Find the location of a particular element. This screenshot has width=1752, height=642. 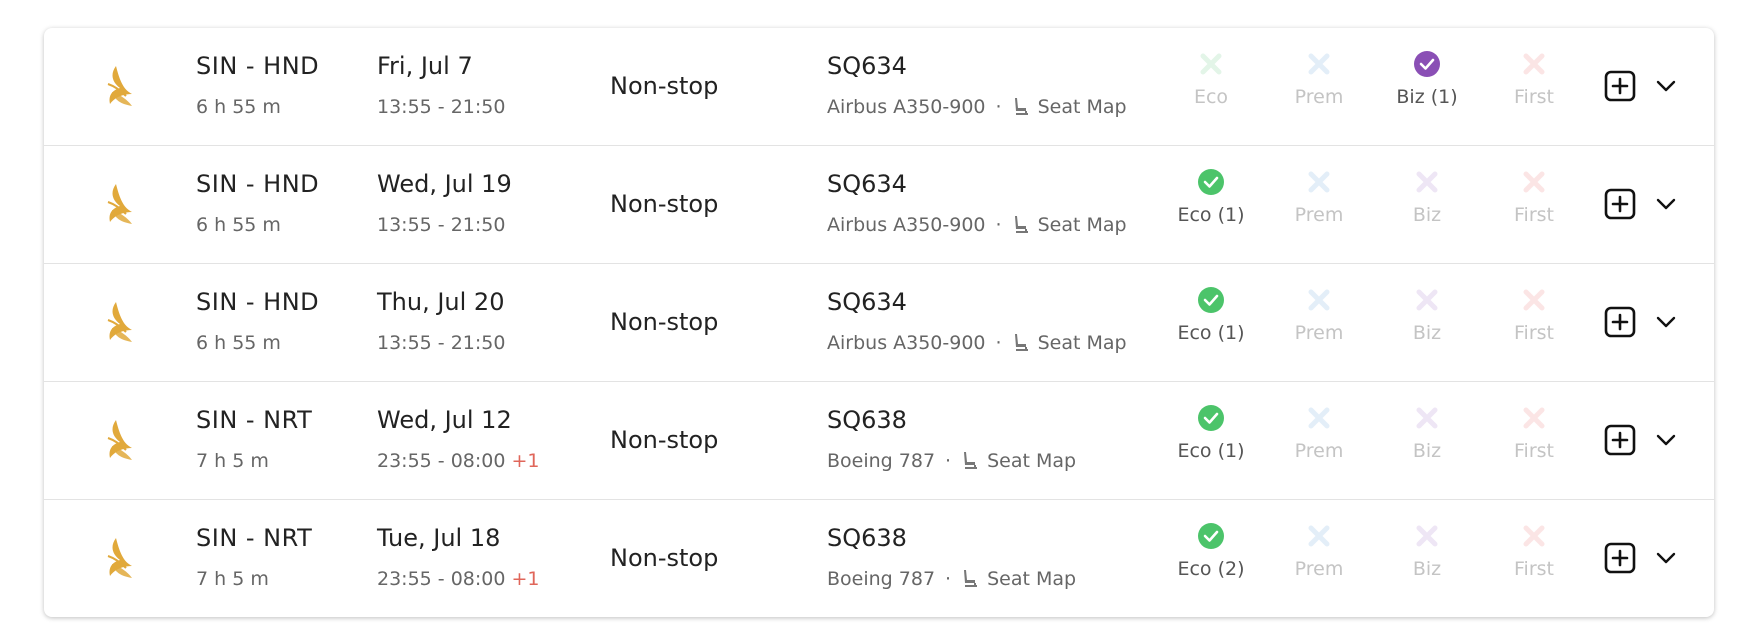

departure-date: Tue, Jul 18 is located at coordinates (439, 538).